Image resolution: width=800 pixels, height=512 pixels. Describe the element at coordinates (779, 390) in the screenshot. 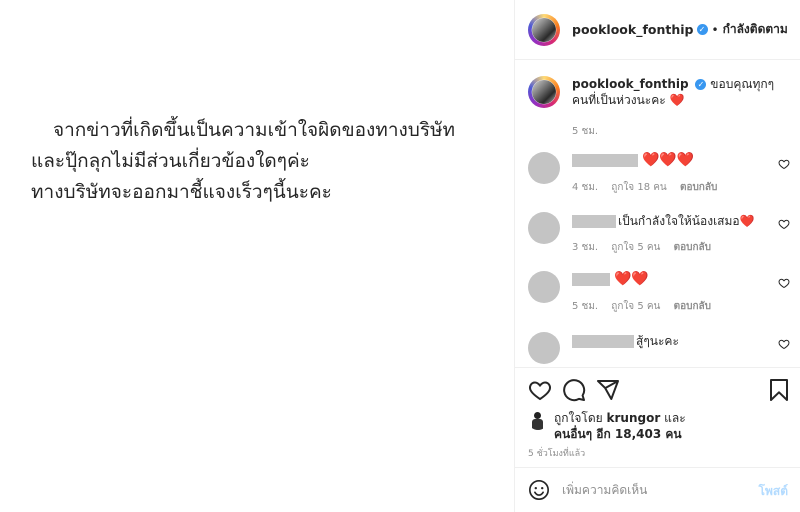

I see `bookmark-icon` at that location.